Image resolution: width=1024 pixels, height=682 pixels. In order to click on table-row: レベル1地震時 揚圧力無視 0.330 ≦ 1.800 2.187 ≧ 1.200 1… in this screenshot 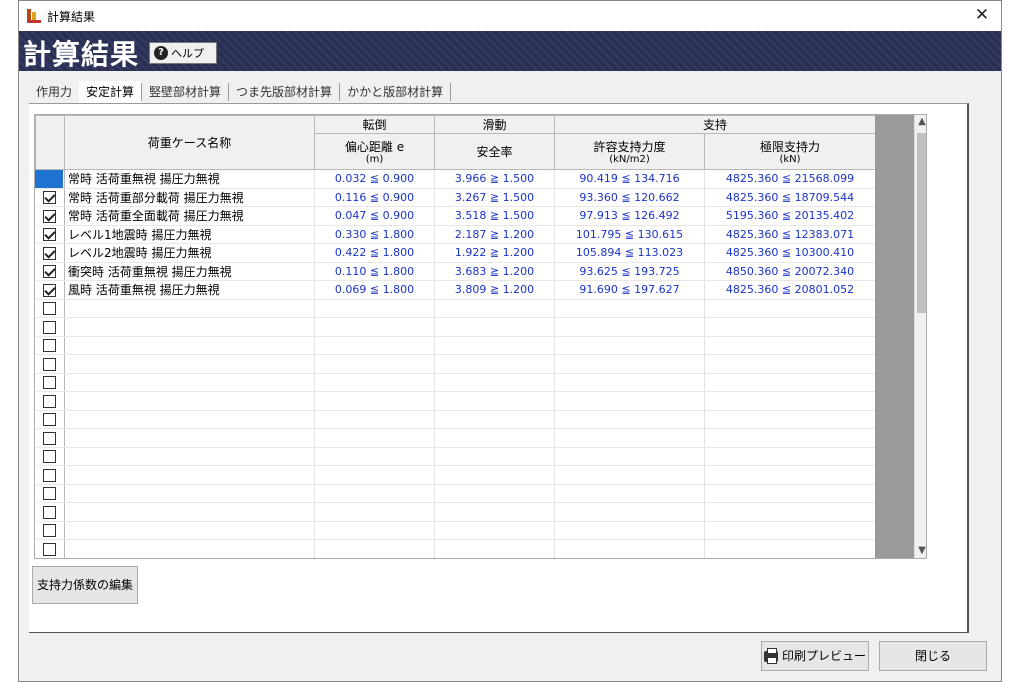, I will do `click(455, 234)`.